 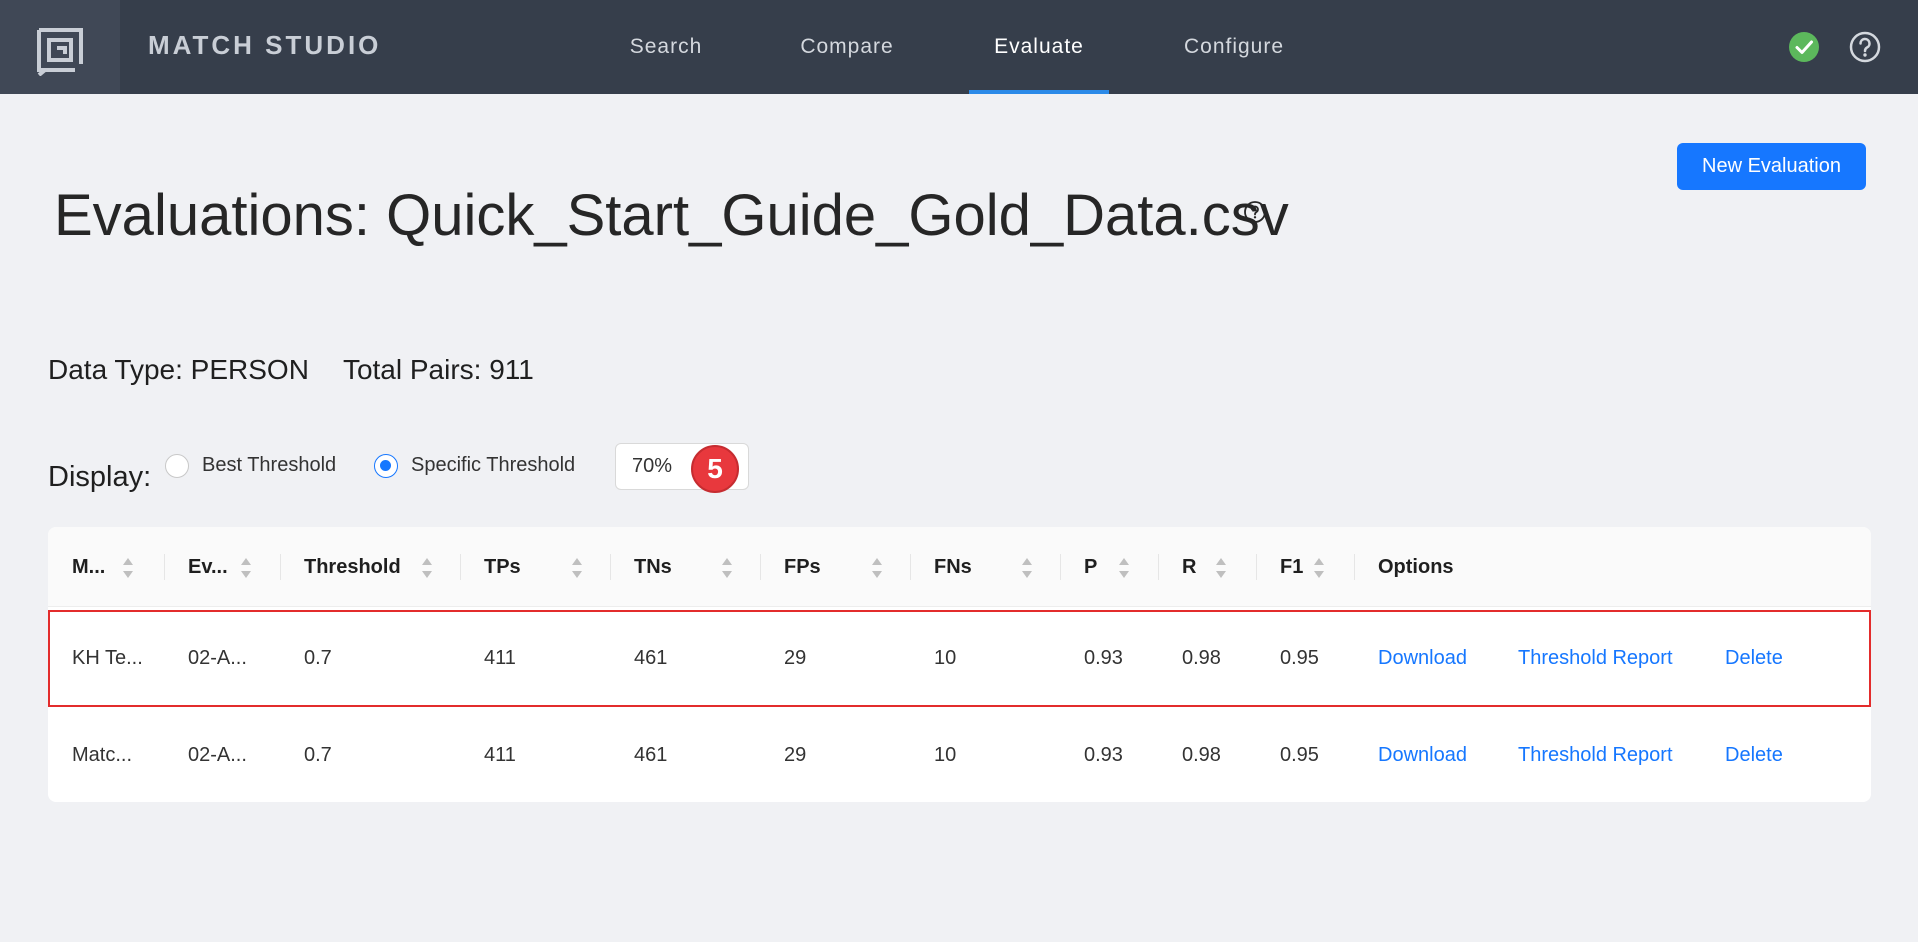 I want to click on specific-threshold-radio, so click(x=386, y=466).